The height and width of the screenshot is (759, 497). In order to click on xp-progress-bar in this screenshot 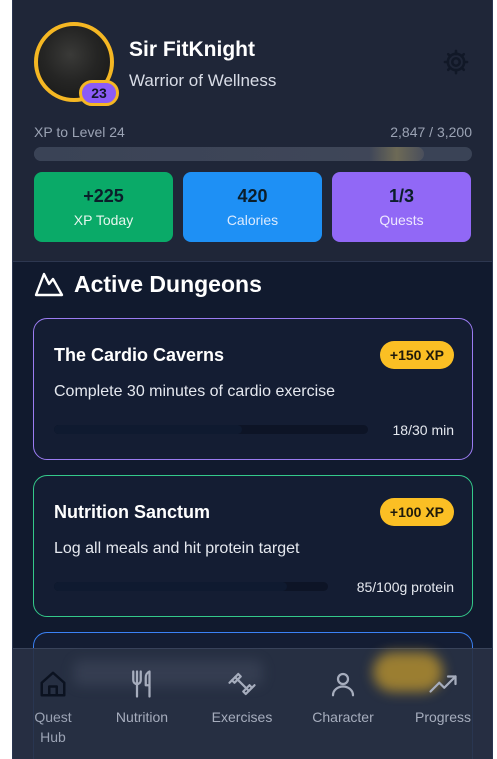, I will do `click(253, 154)`.